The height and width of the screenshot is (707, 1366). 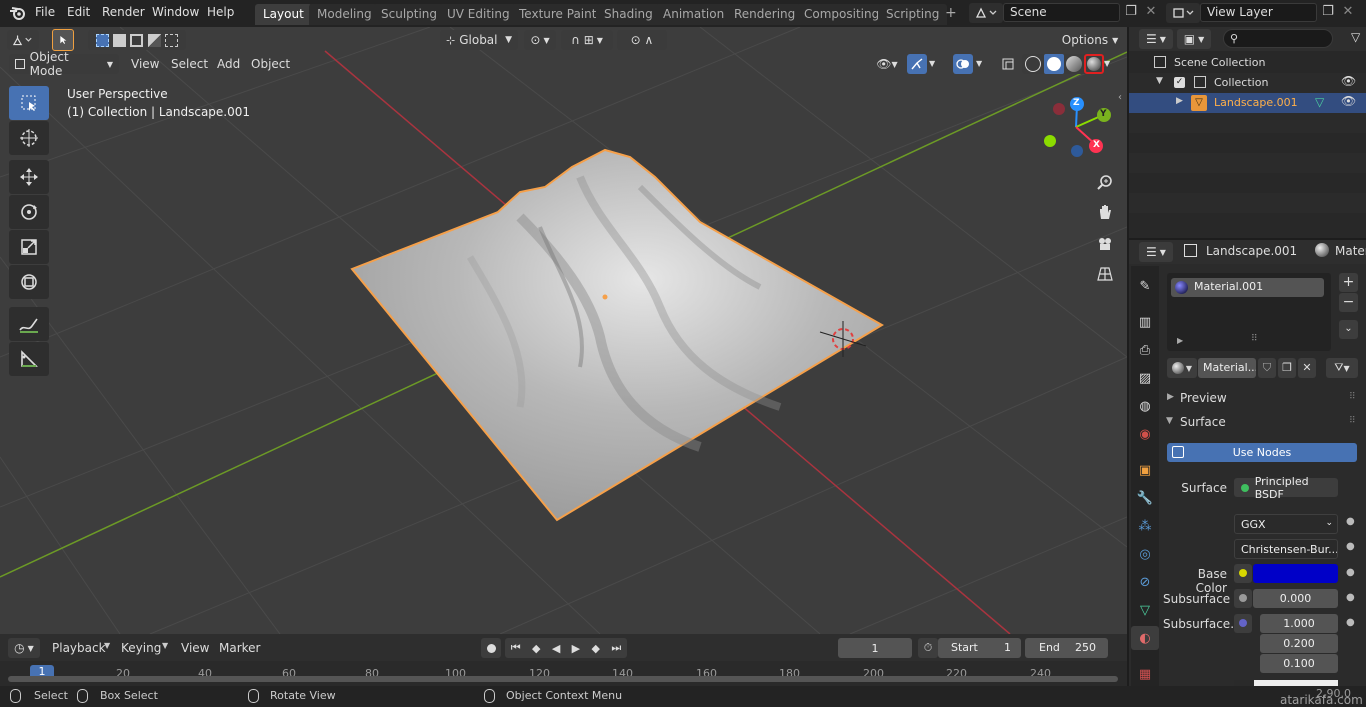 I want to click on menu-keying: Keying, so click(x=141, y=648).